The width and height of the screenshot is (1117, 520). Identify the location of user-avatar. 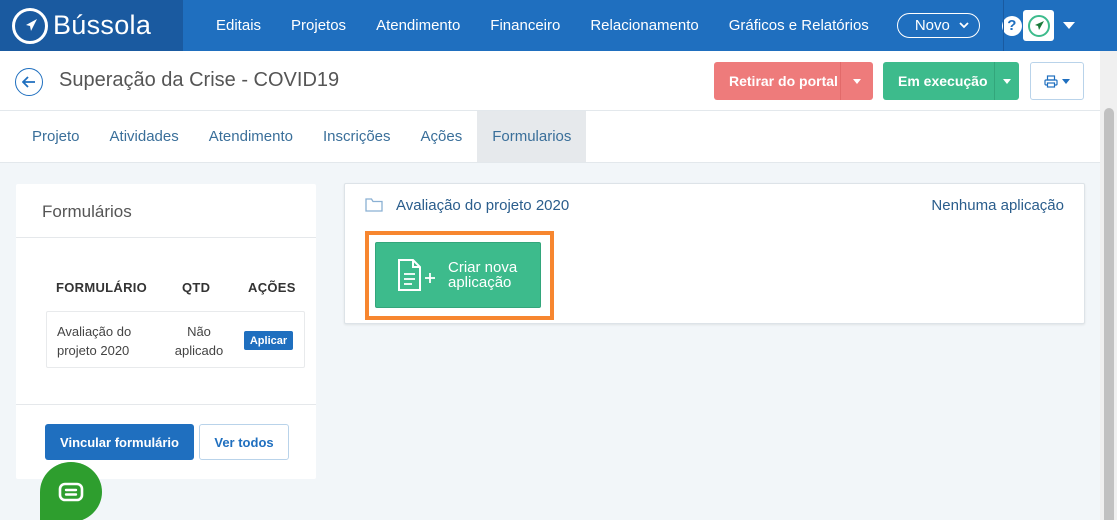
(1038, 25).